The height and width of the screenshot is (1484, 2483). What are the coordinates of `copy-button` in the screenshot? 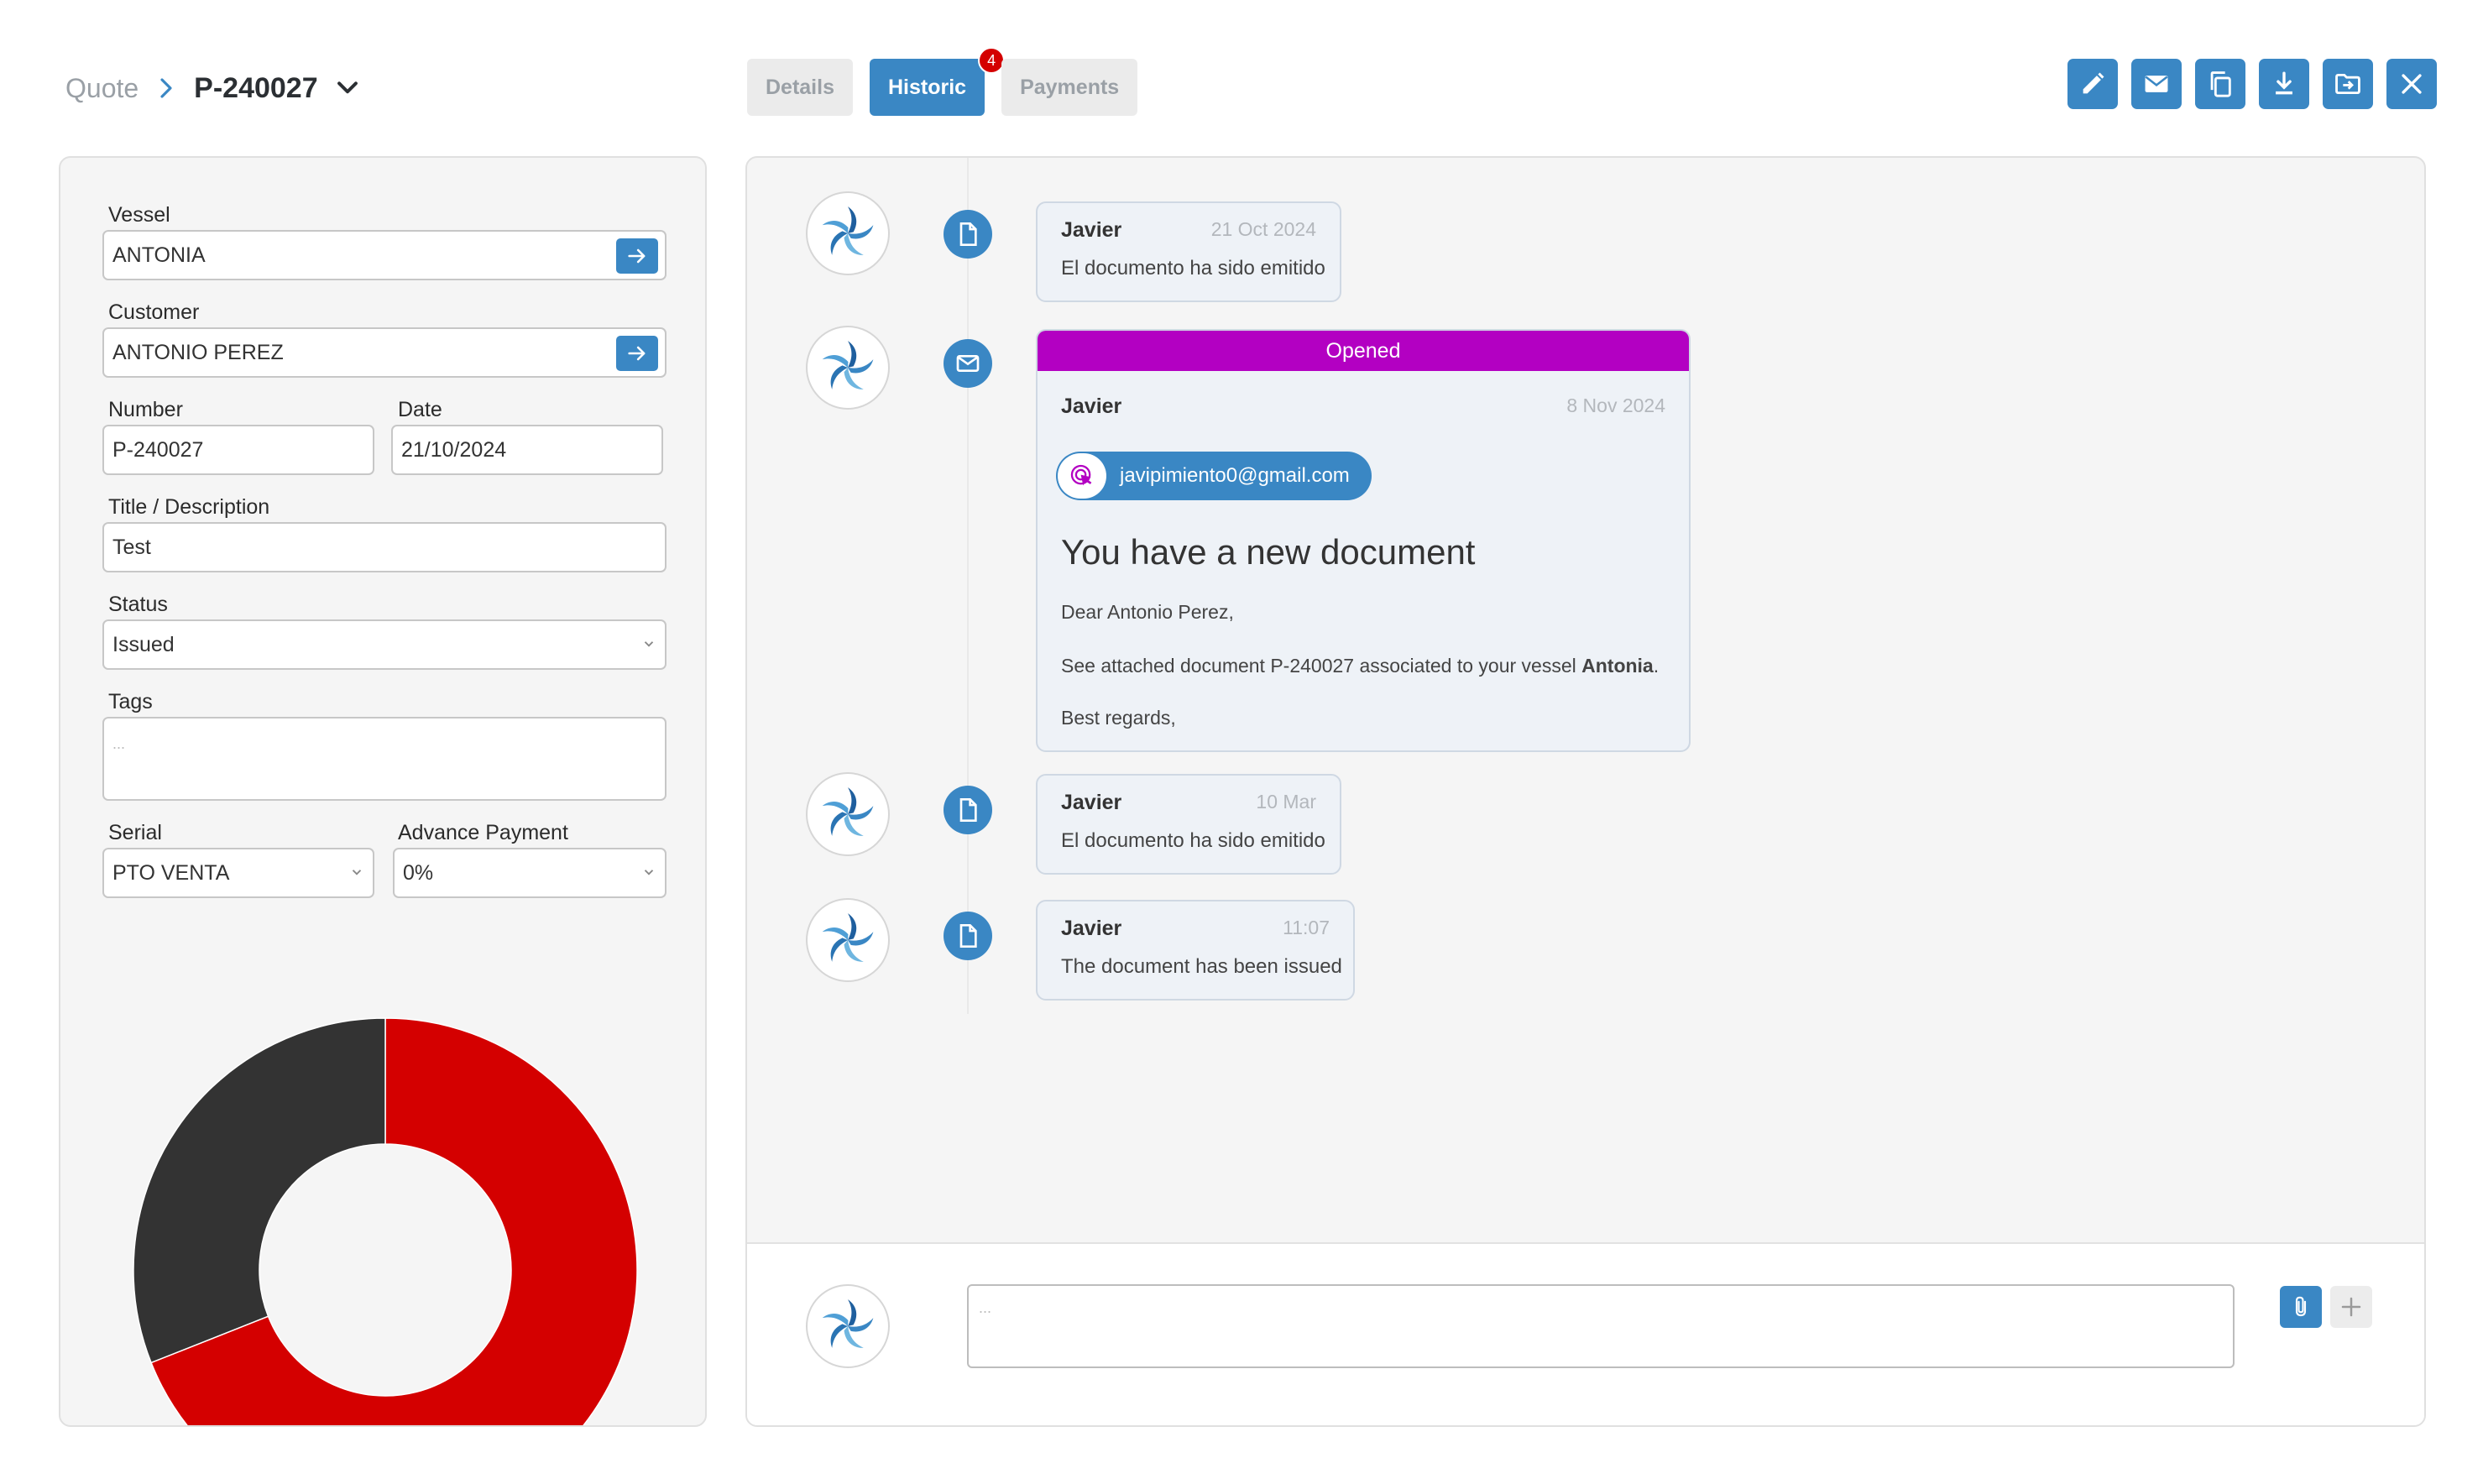 It's located at (2220, 84).